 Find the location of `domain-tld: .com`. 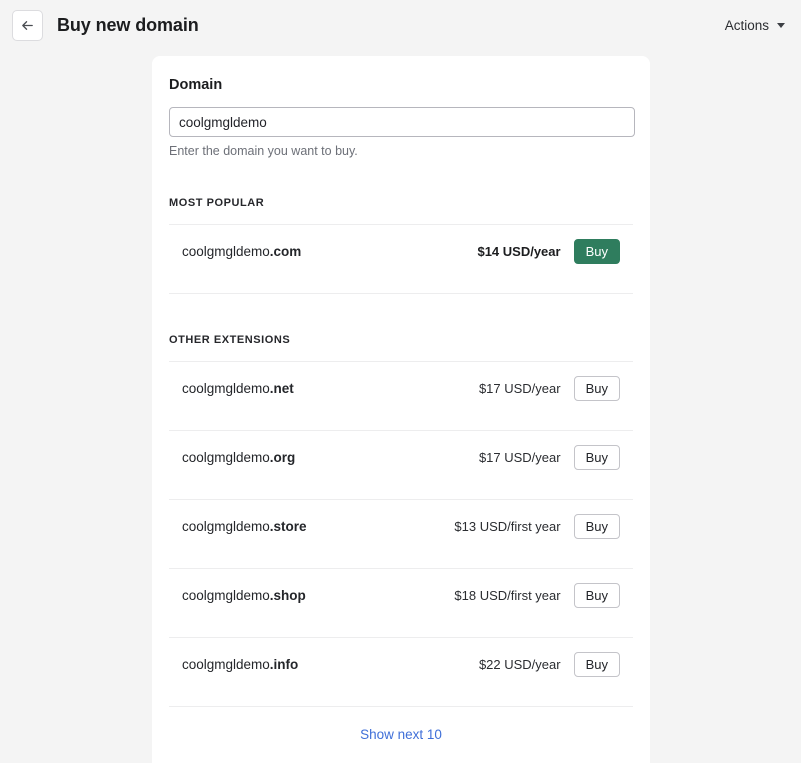

domain-tld: .com is located at coordinates (285, 251).